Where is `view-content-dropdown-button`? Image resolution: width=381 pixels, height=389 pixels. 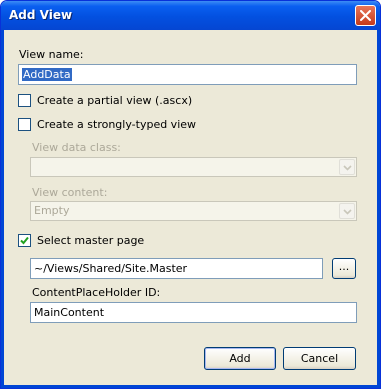
view-content-dropdown-button is located at coordinates (347, 211).